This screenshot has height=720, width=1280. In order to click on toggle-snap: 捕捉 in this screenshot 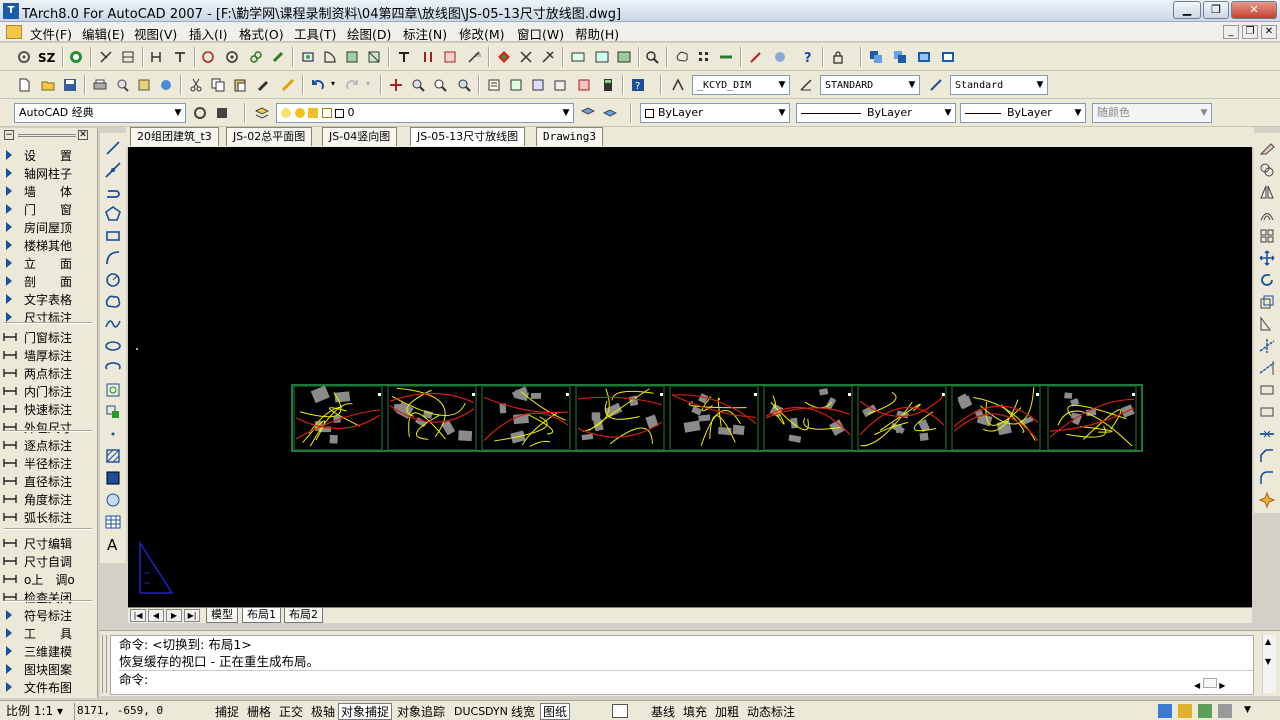, I will do `click(227, 711)`.